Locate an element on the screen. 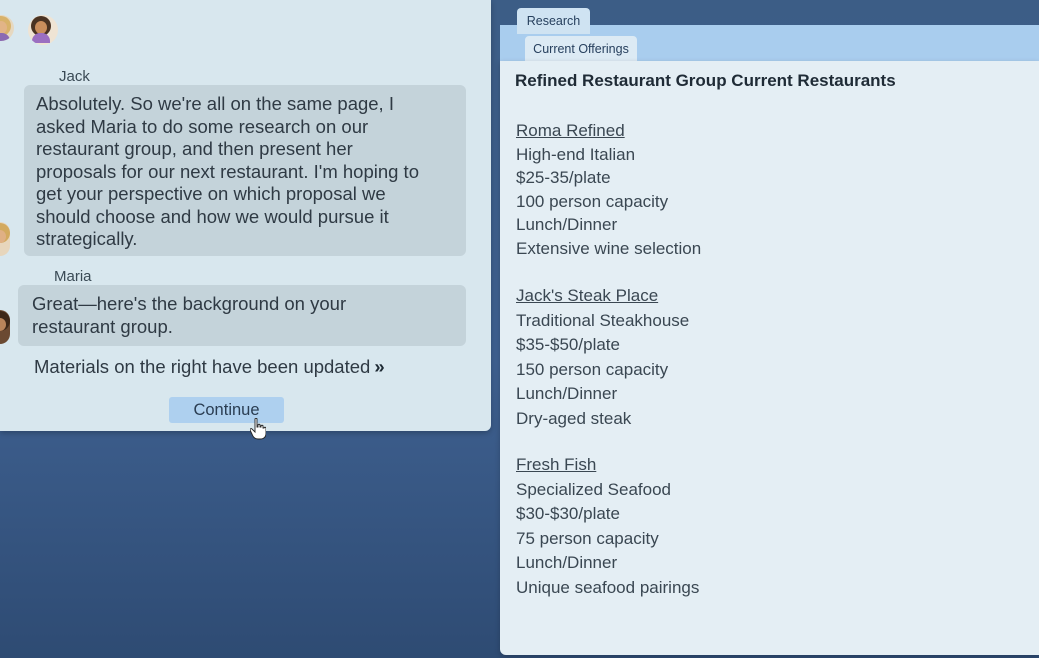 This screenshot has height=658, width=1039. speaker-name-jack: Jack is located at coordinates (74, 76).